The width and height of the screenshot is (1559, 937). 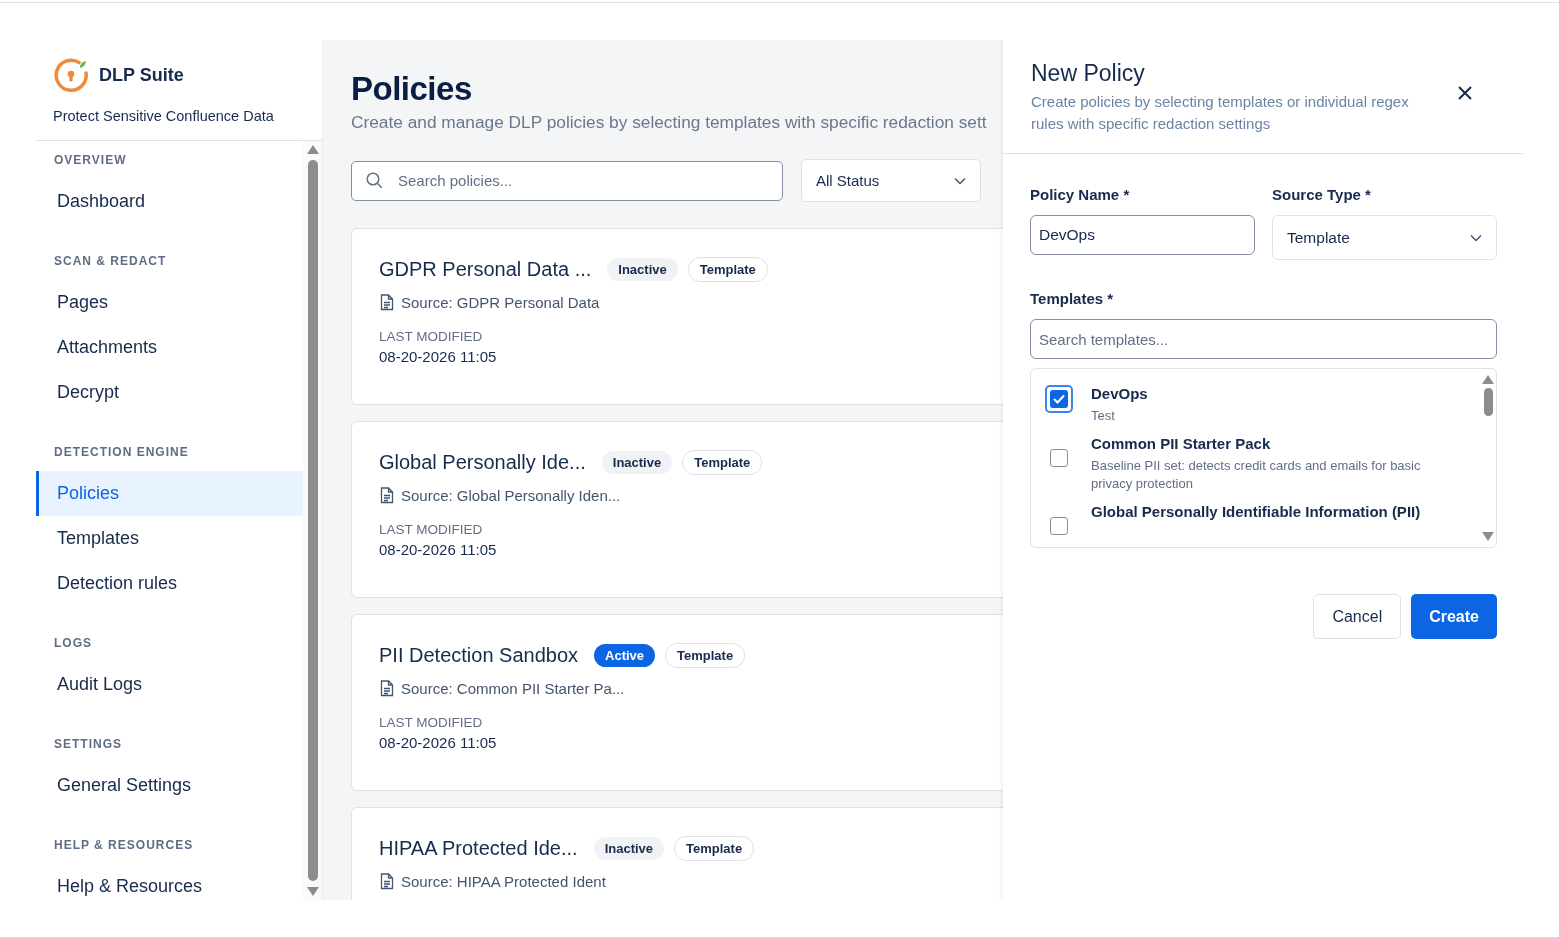 I want to click on app-tagline: Protect Sensitive Confluence Data, so click(x=164, y=116).